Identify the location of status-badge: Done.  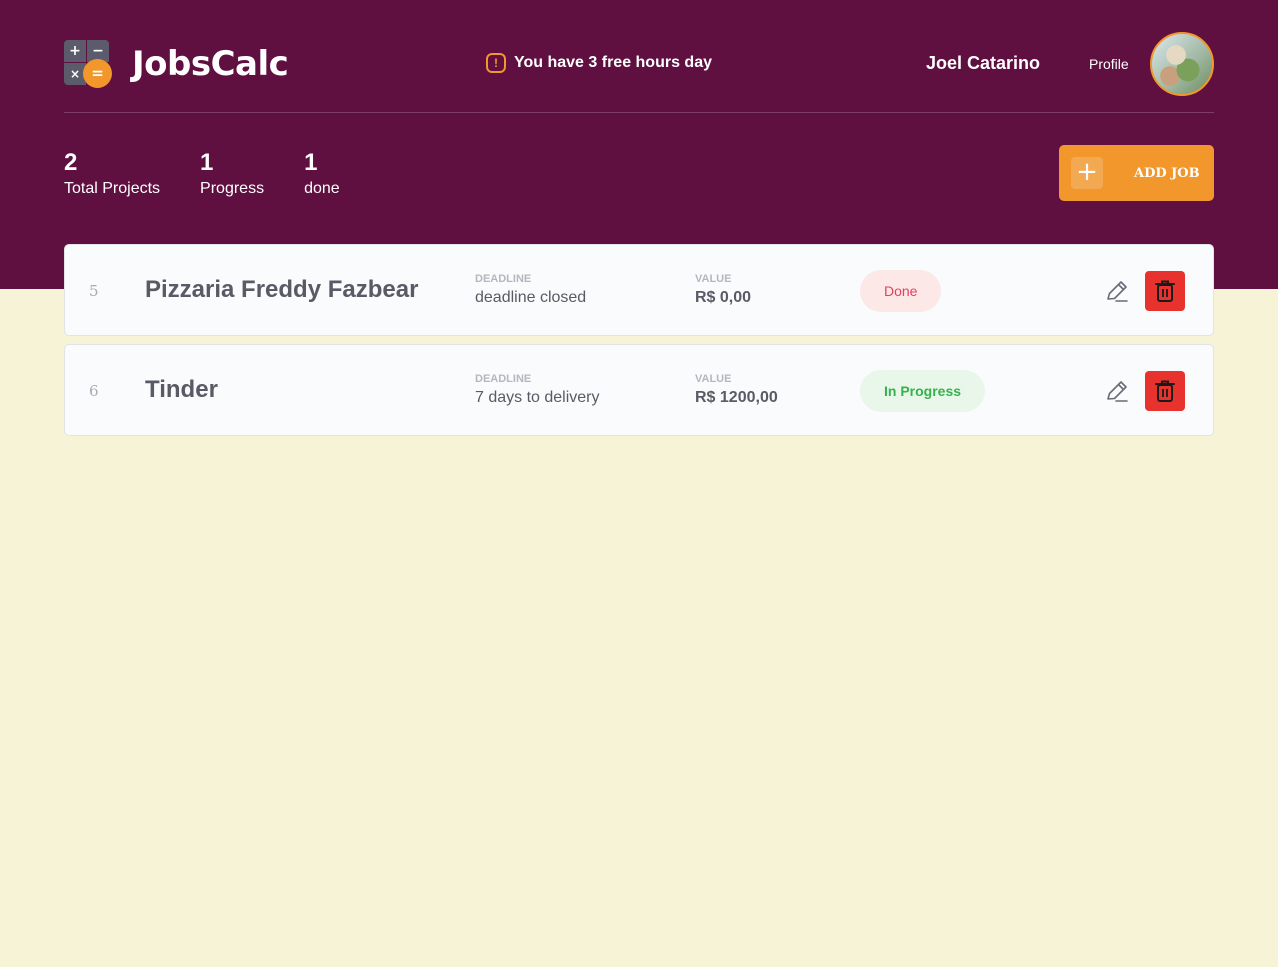
(901, 291).